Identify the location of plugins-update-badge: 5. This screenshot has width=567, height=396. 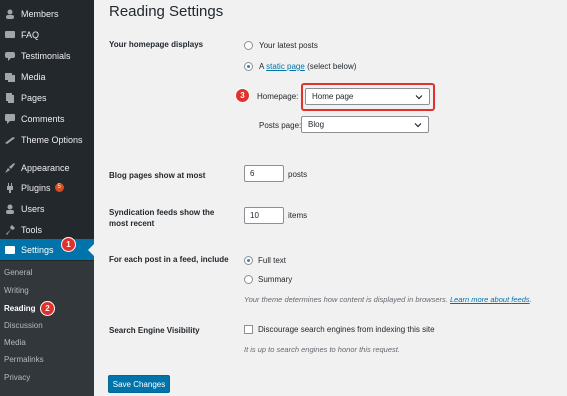
(59, 187).